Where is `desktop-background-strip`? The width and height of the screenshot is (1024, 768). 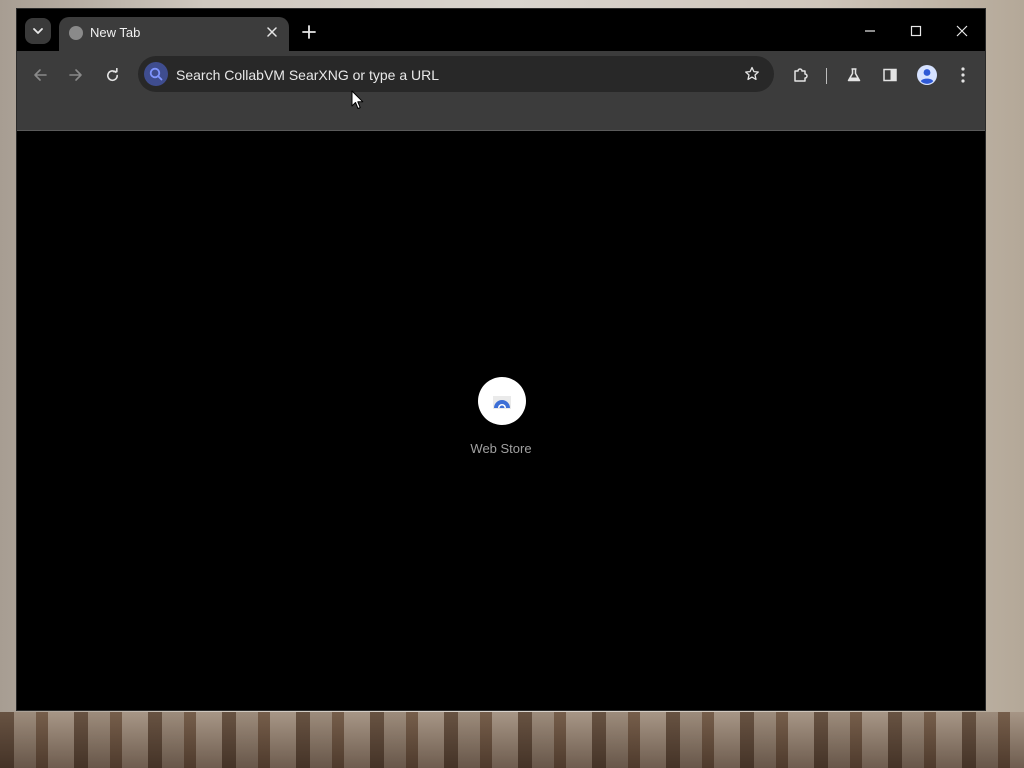
desktop-background-strip is located at coordinates (512, 740).